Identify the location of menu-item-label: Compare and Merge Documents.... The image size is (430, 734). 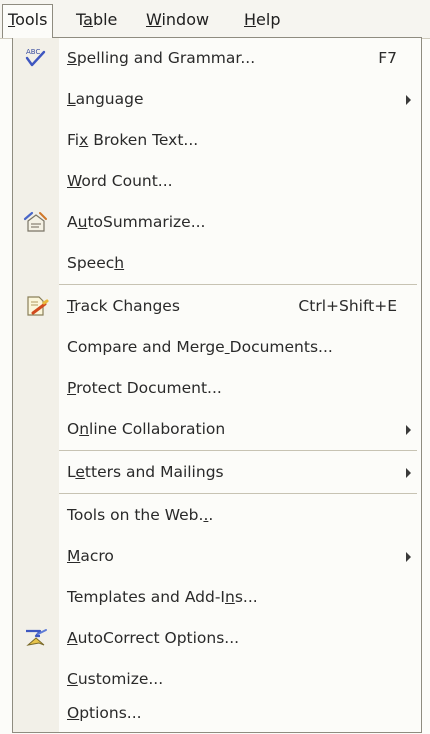
(200, 347).